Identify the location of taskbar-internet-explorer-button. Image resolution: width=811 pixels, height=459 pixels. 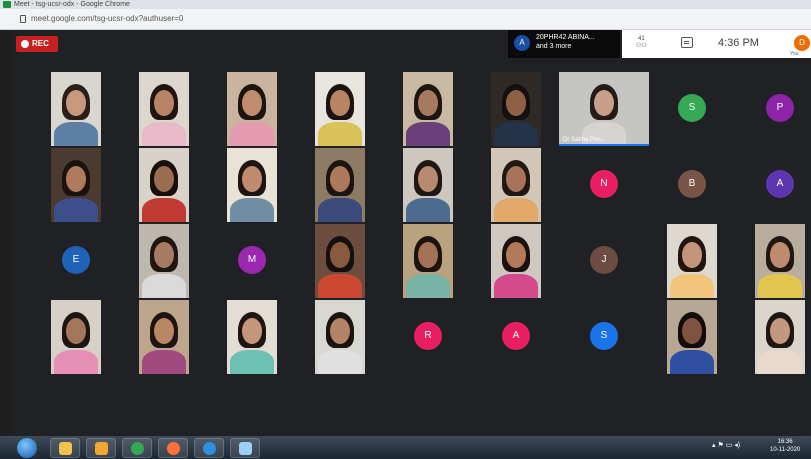
(209, 448).